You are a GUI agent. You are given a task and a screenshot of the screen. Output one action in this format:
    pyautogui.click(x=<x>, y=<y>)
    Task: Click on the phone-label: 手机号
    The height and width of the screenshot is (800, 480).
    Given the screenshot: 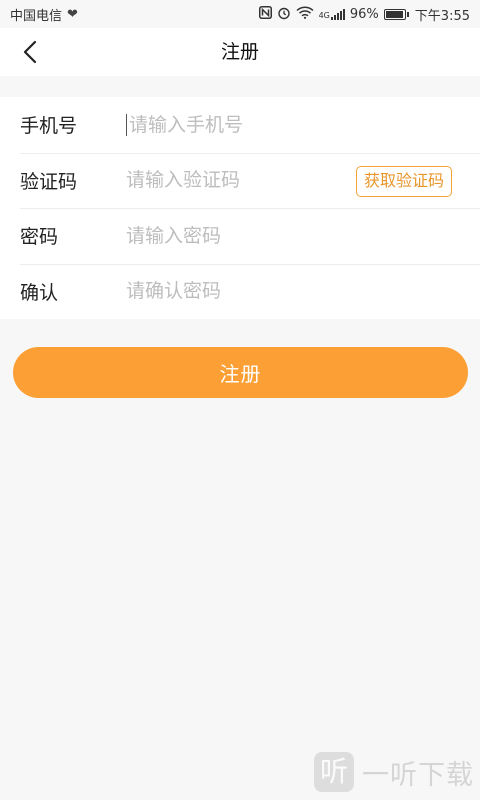 What is the action you would take?
    pyautogui.click(x=49, y=126)
    